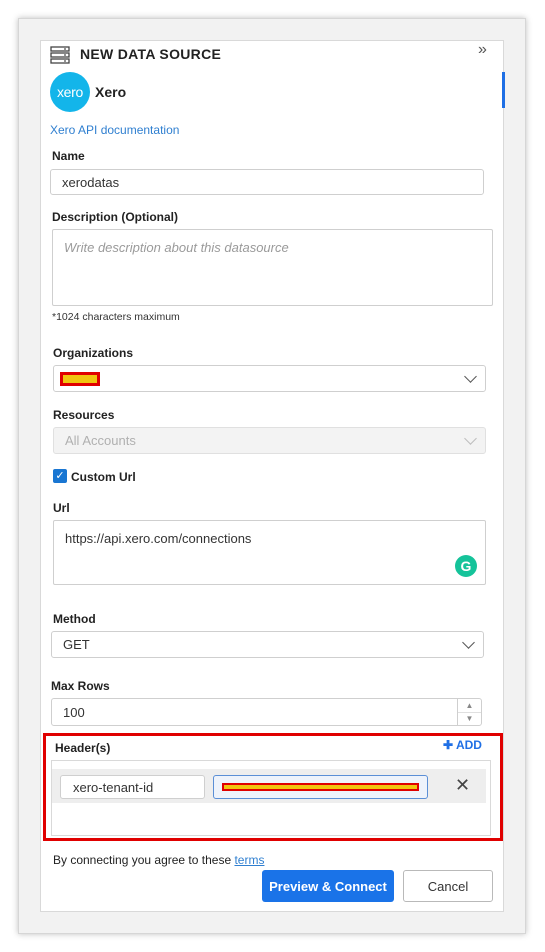 The height and width of the screenshot is (952, 545). I want to click on max-rows-value: 100, so click(74, 712).